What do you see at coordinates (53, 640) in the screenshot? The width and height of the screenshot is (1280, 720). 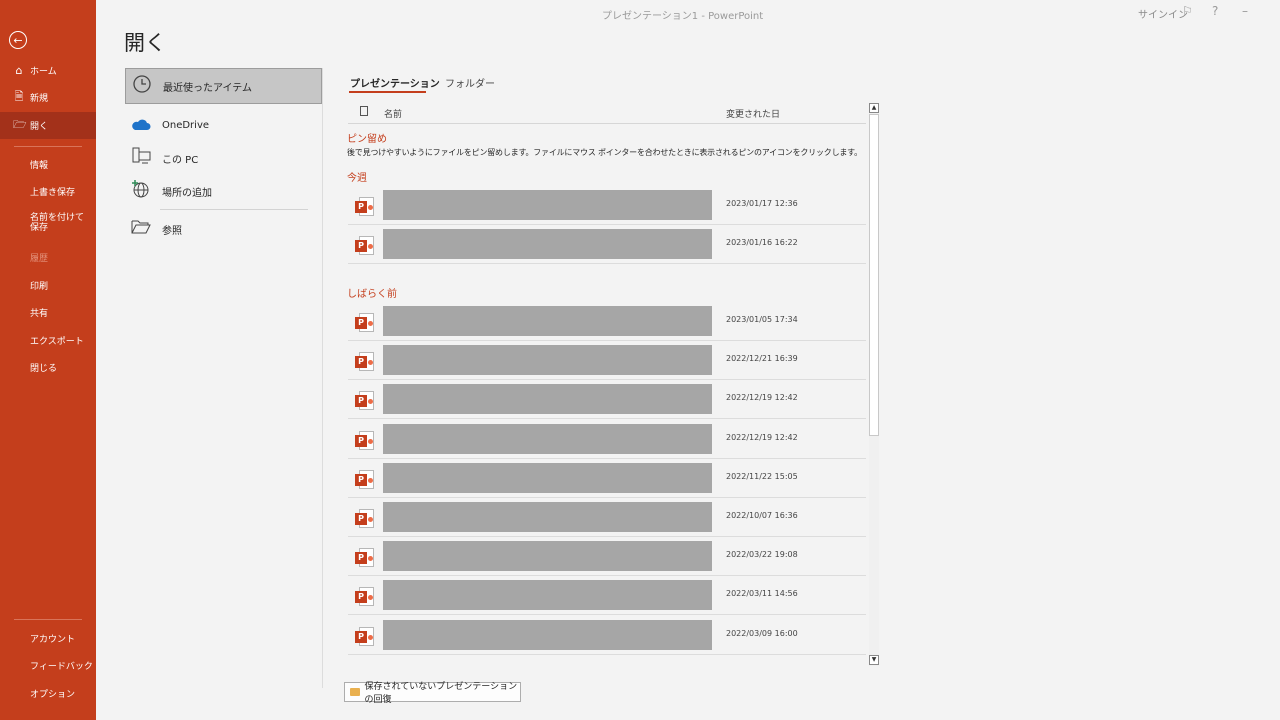 I see `nav-account-label: アカウント` at bounding box center [53, 640].